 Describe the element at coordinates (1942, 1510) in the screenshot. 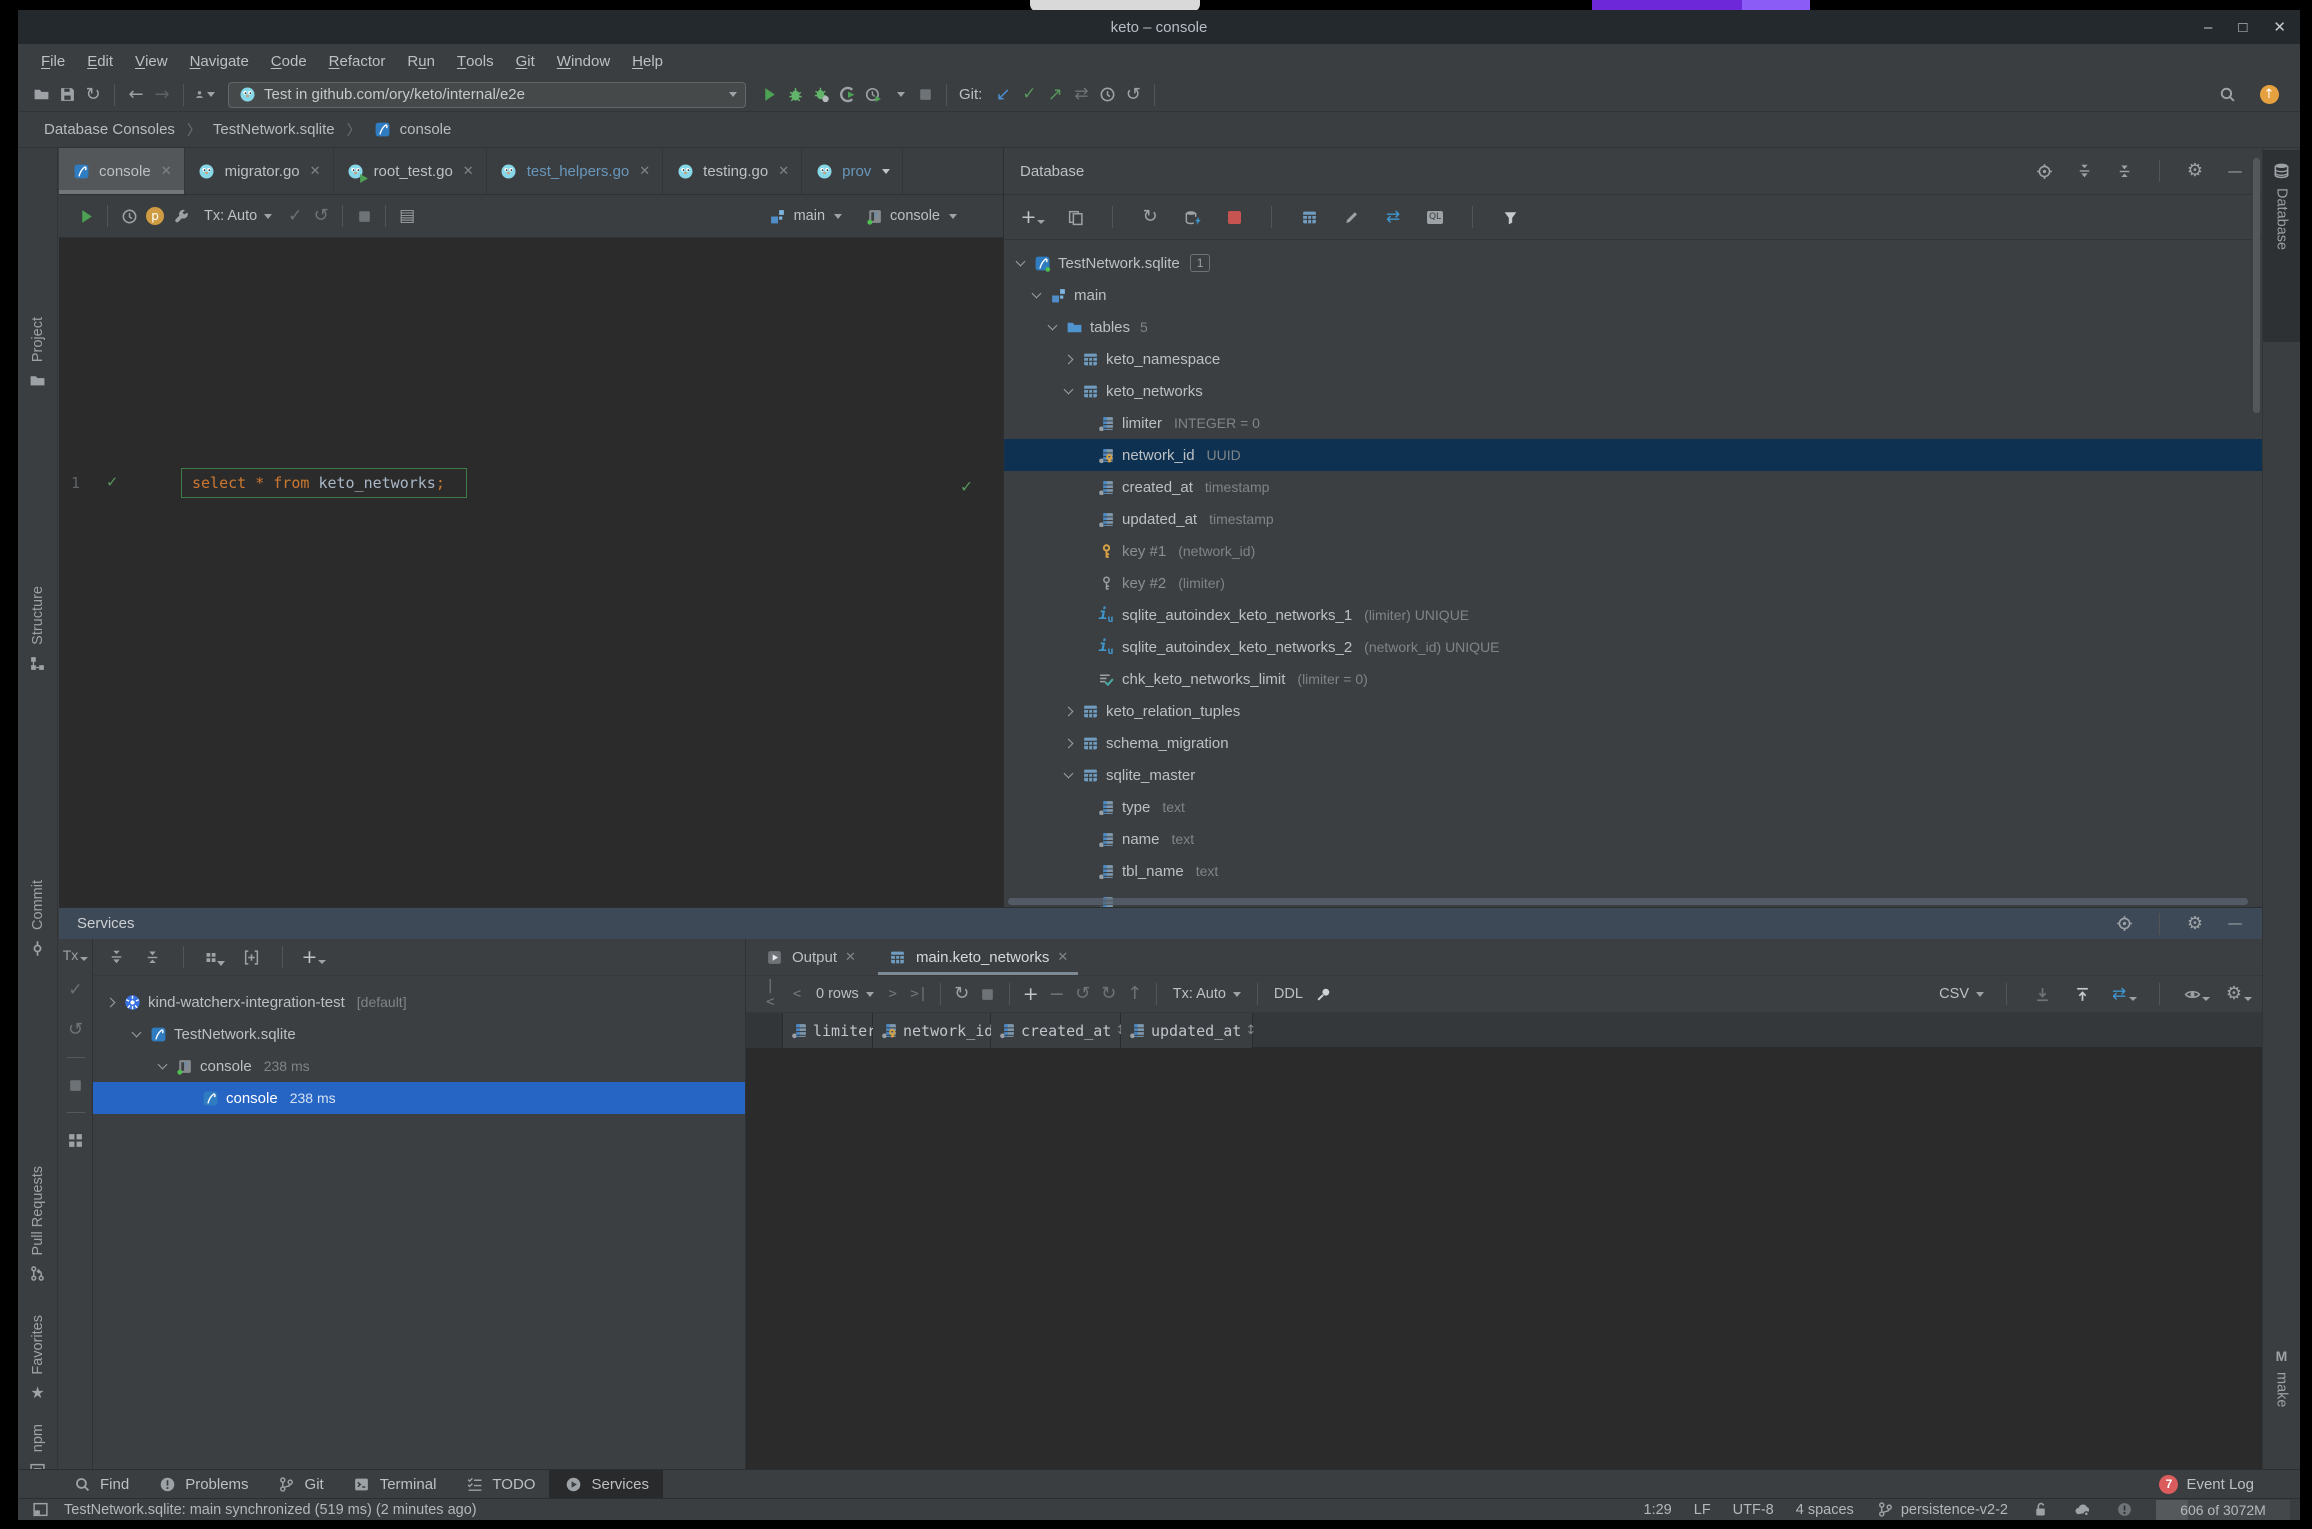

I see `status-item-persistence-v2-2: persistence-v2-2` at that location.